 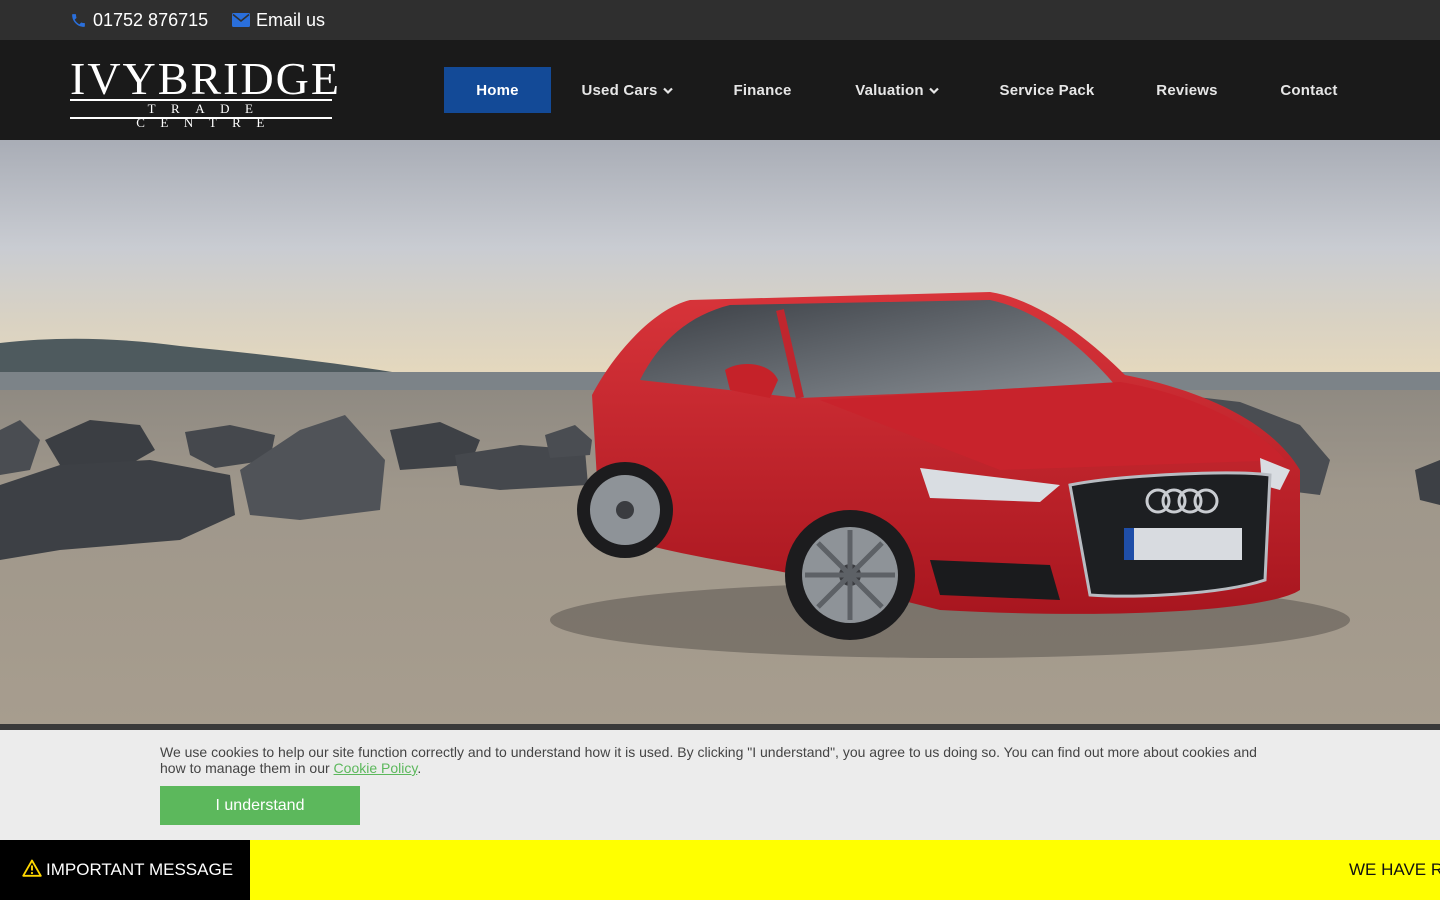 I want to click on logo-divider, so click(x=201, y=118).